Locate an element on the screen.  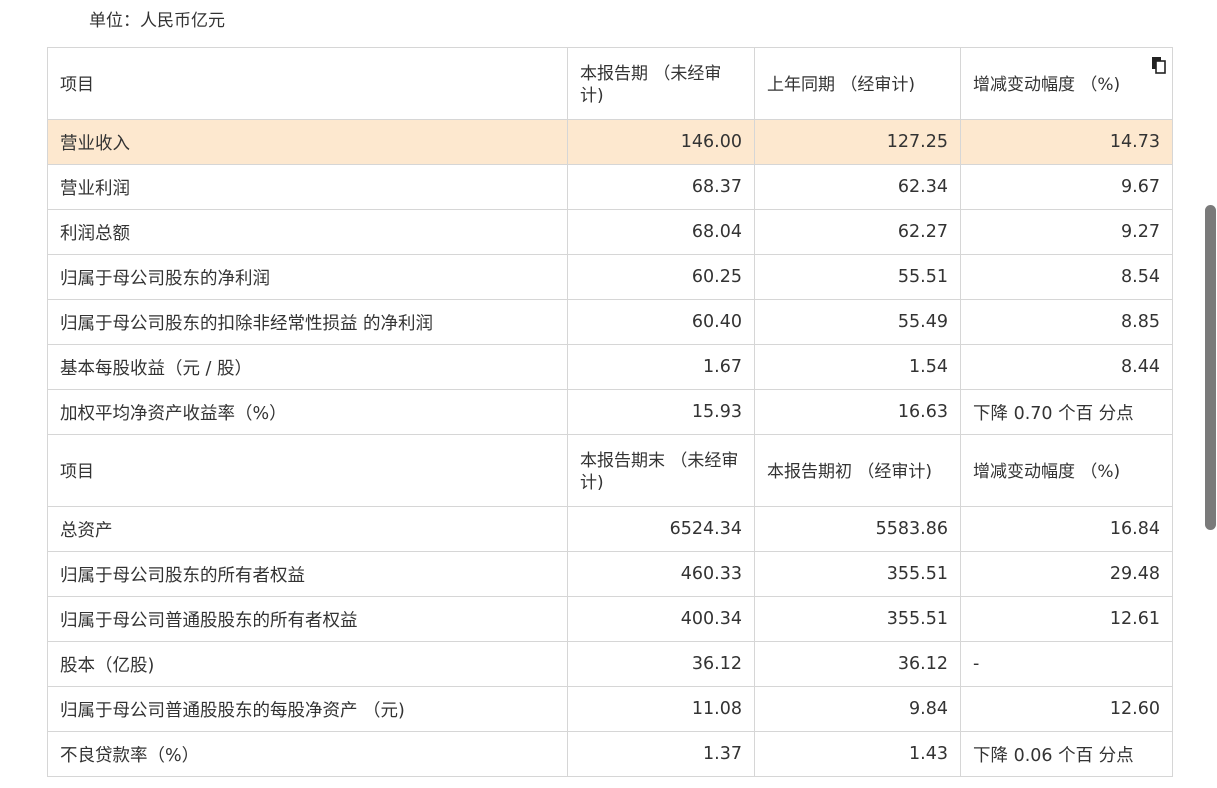
row-label: 加权平均净资产收益率（%） is located at coordinates (307, 412).